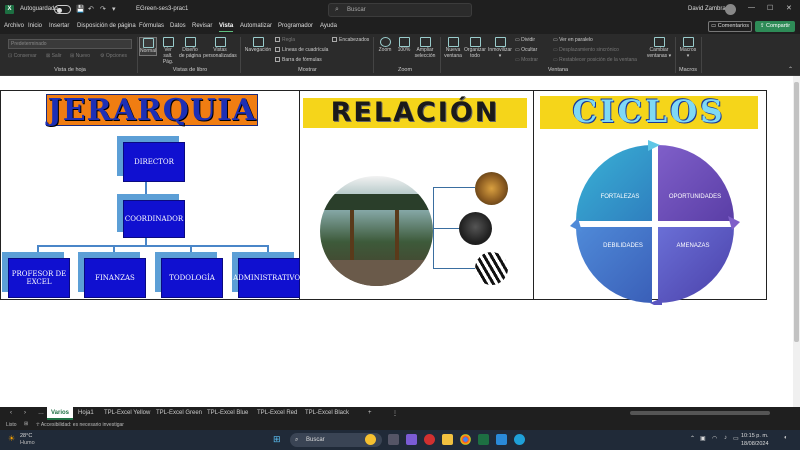 The width and height of the screenshot is (800, 450). What do you see at coordinates (178, 26) in the screenshot?
I see `tab-datos: Datos` at bounding box center [178, 26].